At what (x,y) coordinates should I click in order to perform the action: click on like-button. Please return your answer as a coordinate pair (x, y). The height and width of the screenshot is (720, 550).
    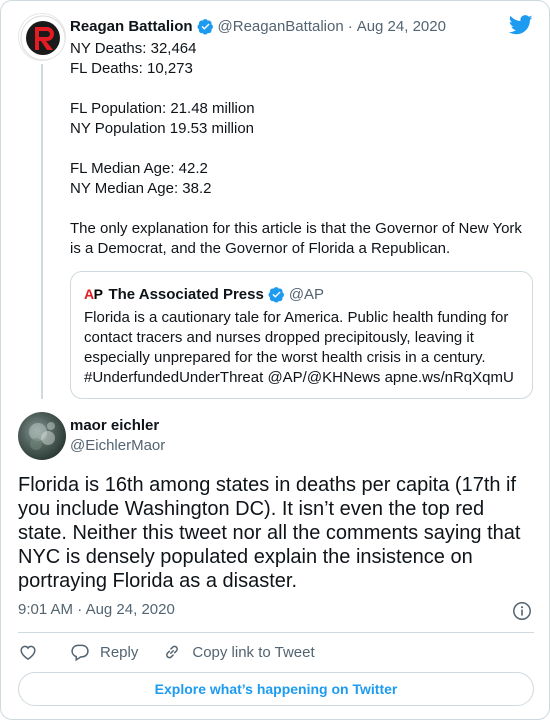
    Looking at the image, I should click on (28, 652).